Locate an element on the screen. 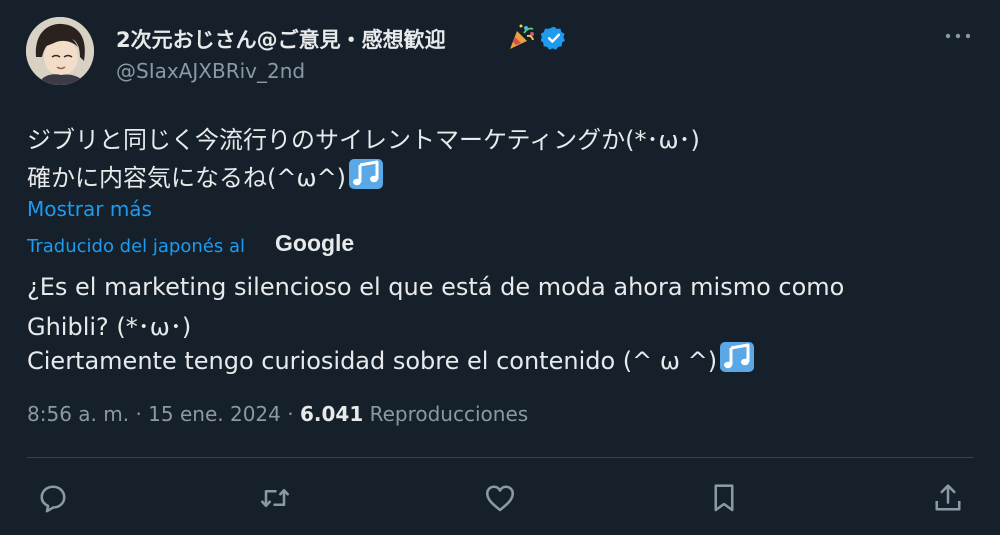  tweet-original-line-2-text: 確かに内容気になるね(^ω^) is located at coordinates (187, 178).